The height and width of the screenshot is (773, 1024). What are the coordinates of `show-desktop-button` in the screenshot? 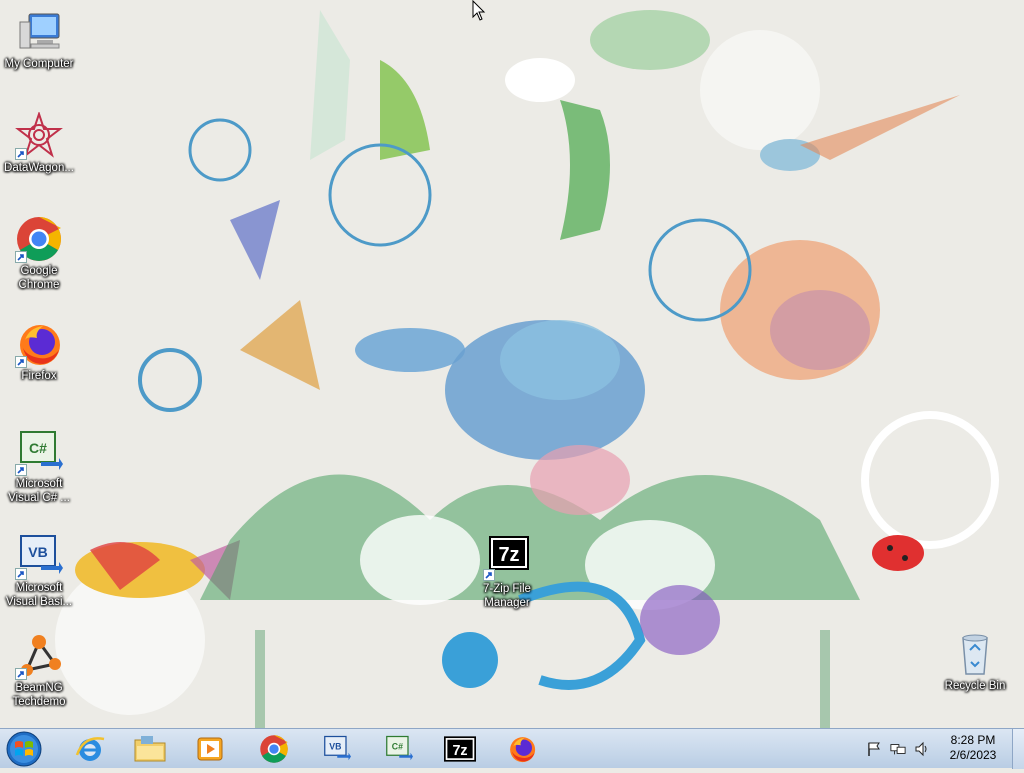 It's located at (1018, 749).